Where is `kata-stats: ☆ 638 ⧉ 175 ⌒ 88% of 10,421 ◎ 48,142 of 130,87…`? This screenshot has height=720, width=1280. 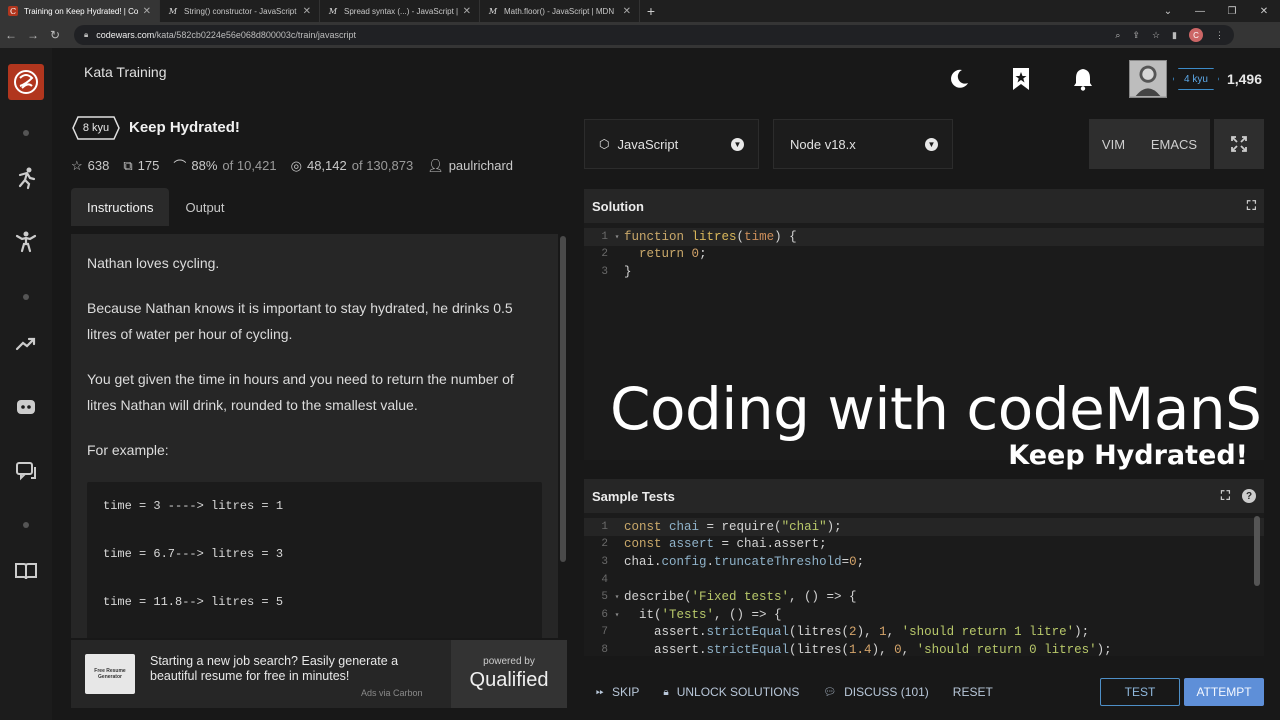
kata-stats: ☆ 638 ⧉ 175 ⌒ 88% of 10,421 ◎ 48,142 of 130,87… is located at coordinates (292, 165).